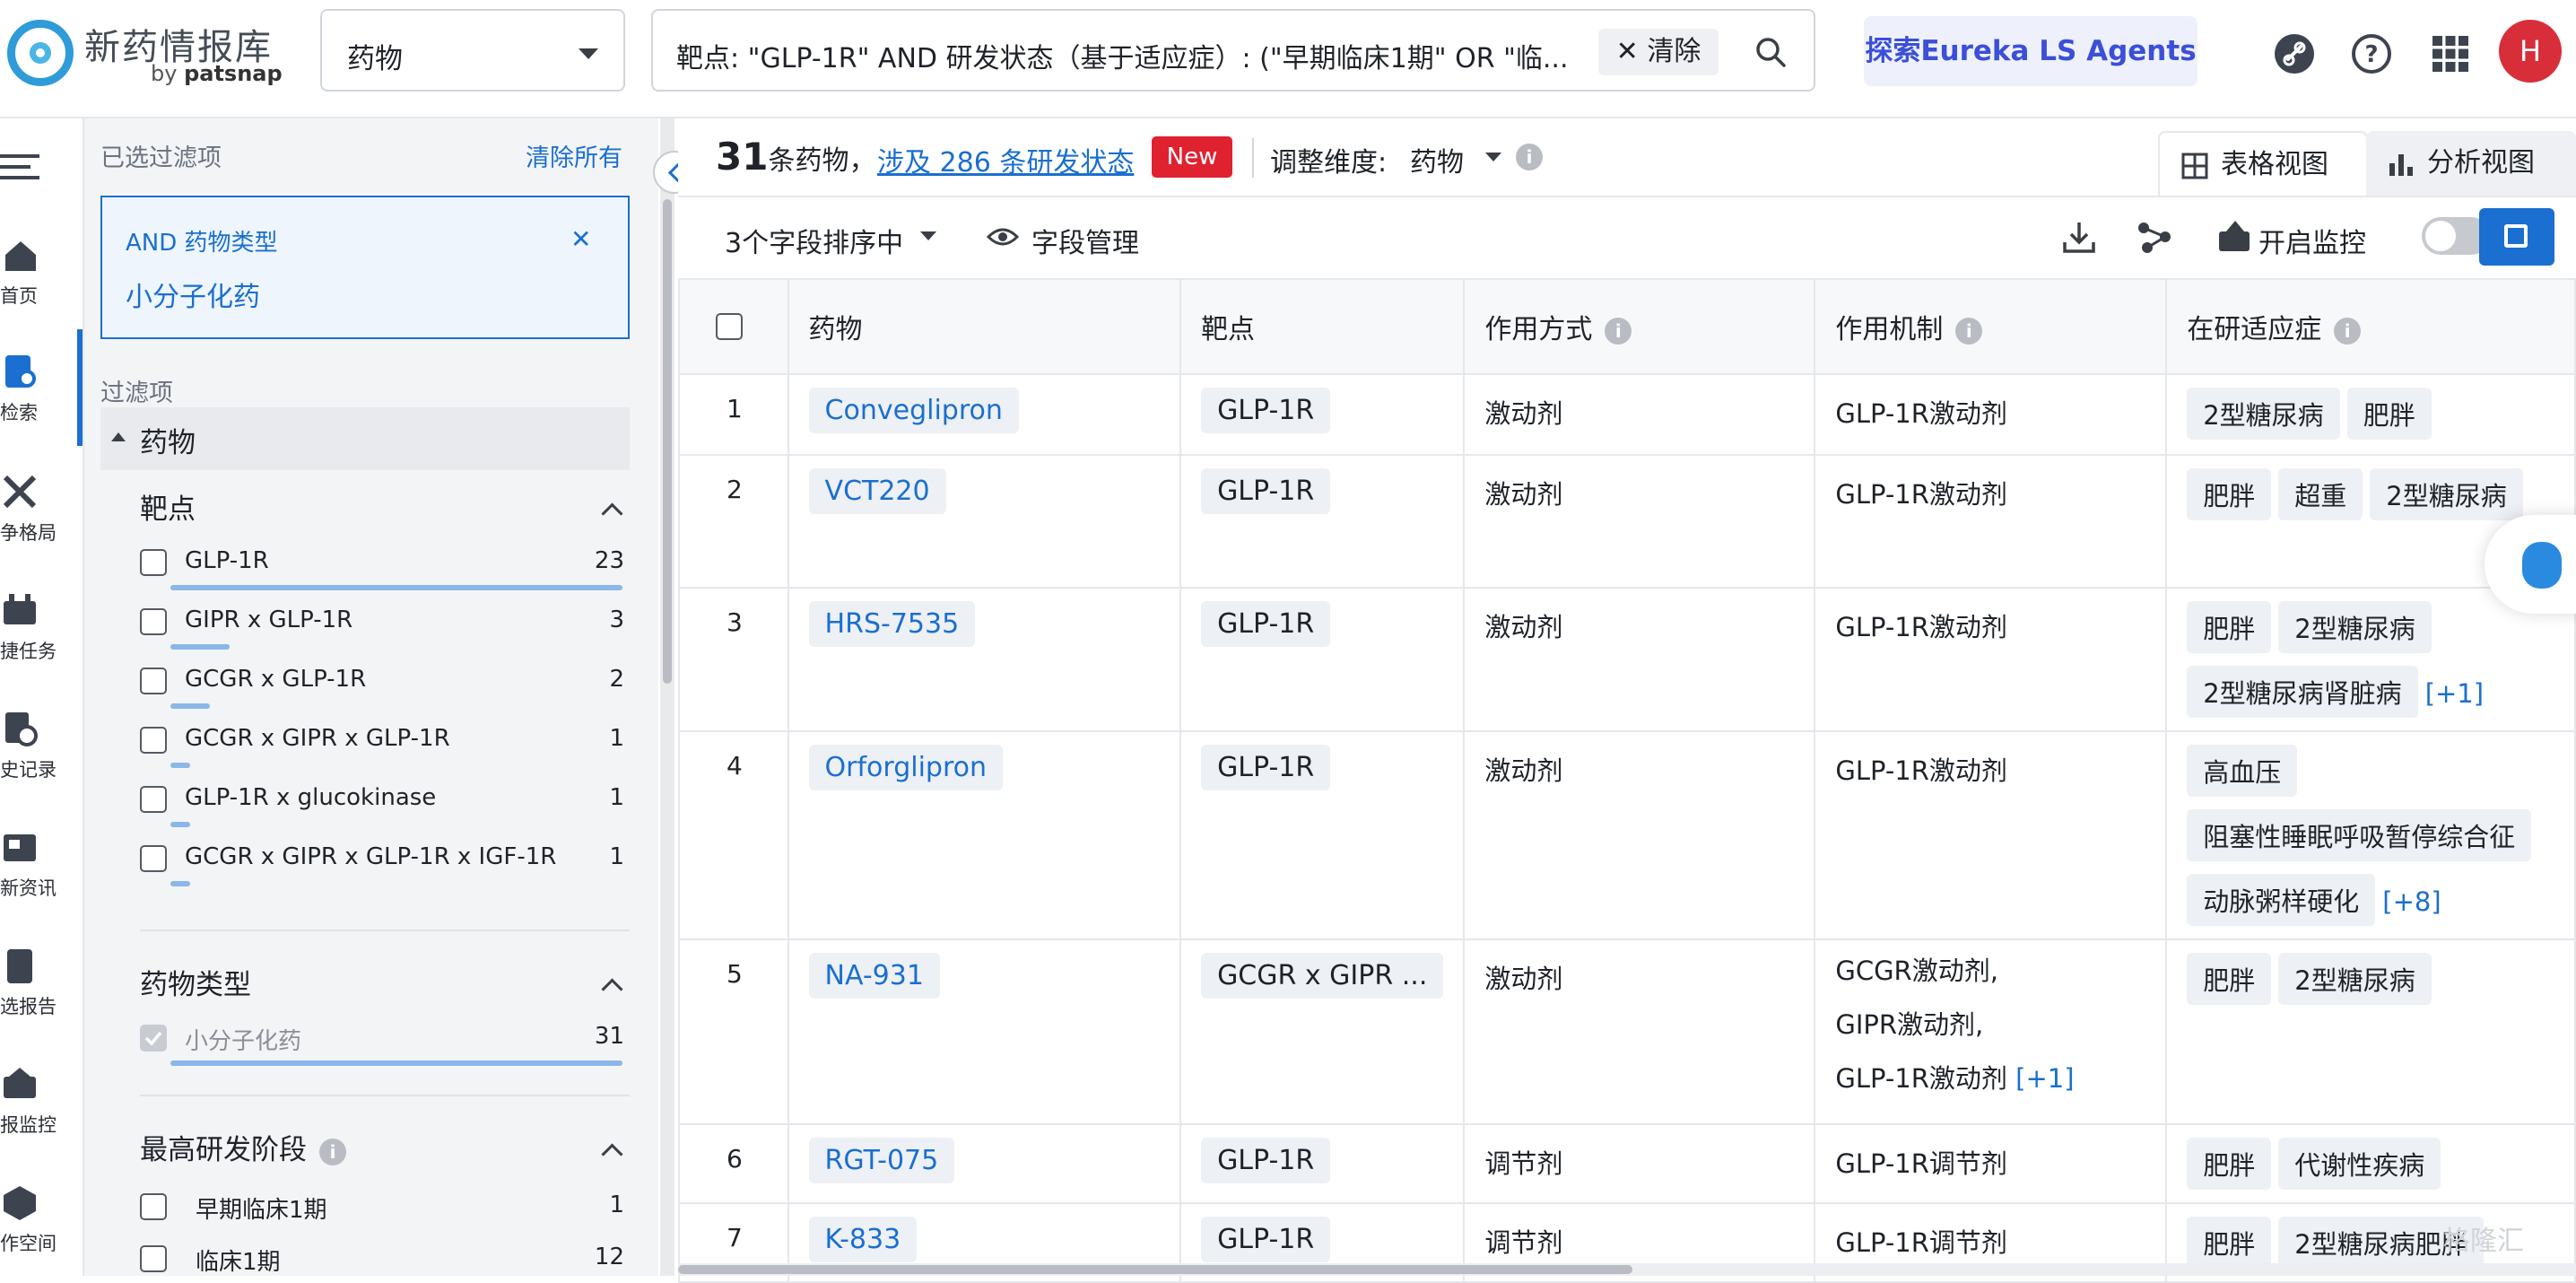  What do you see at coordinates (1005, 159) in the screenshot?
I see `dev-status-link: 涉及 286 条研发状态` at bounding box center [1005, 159].